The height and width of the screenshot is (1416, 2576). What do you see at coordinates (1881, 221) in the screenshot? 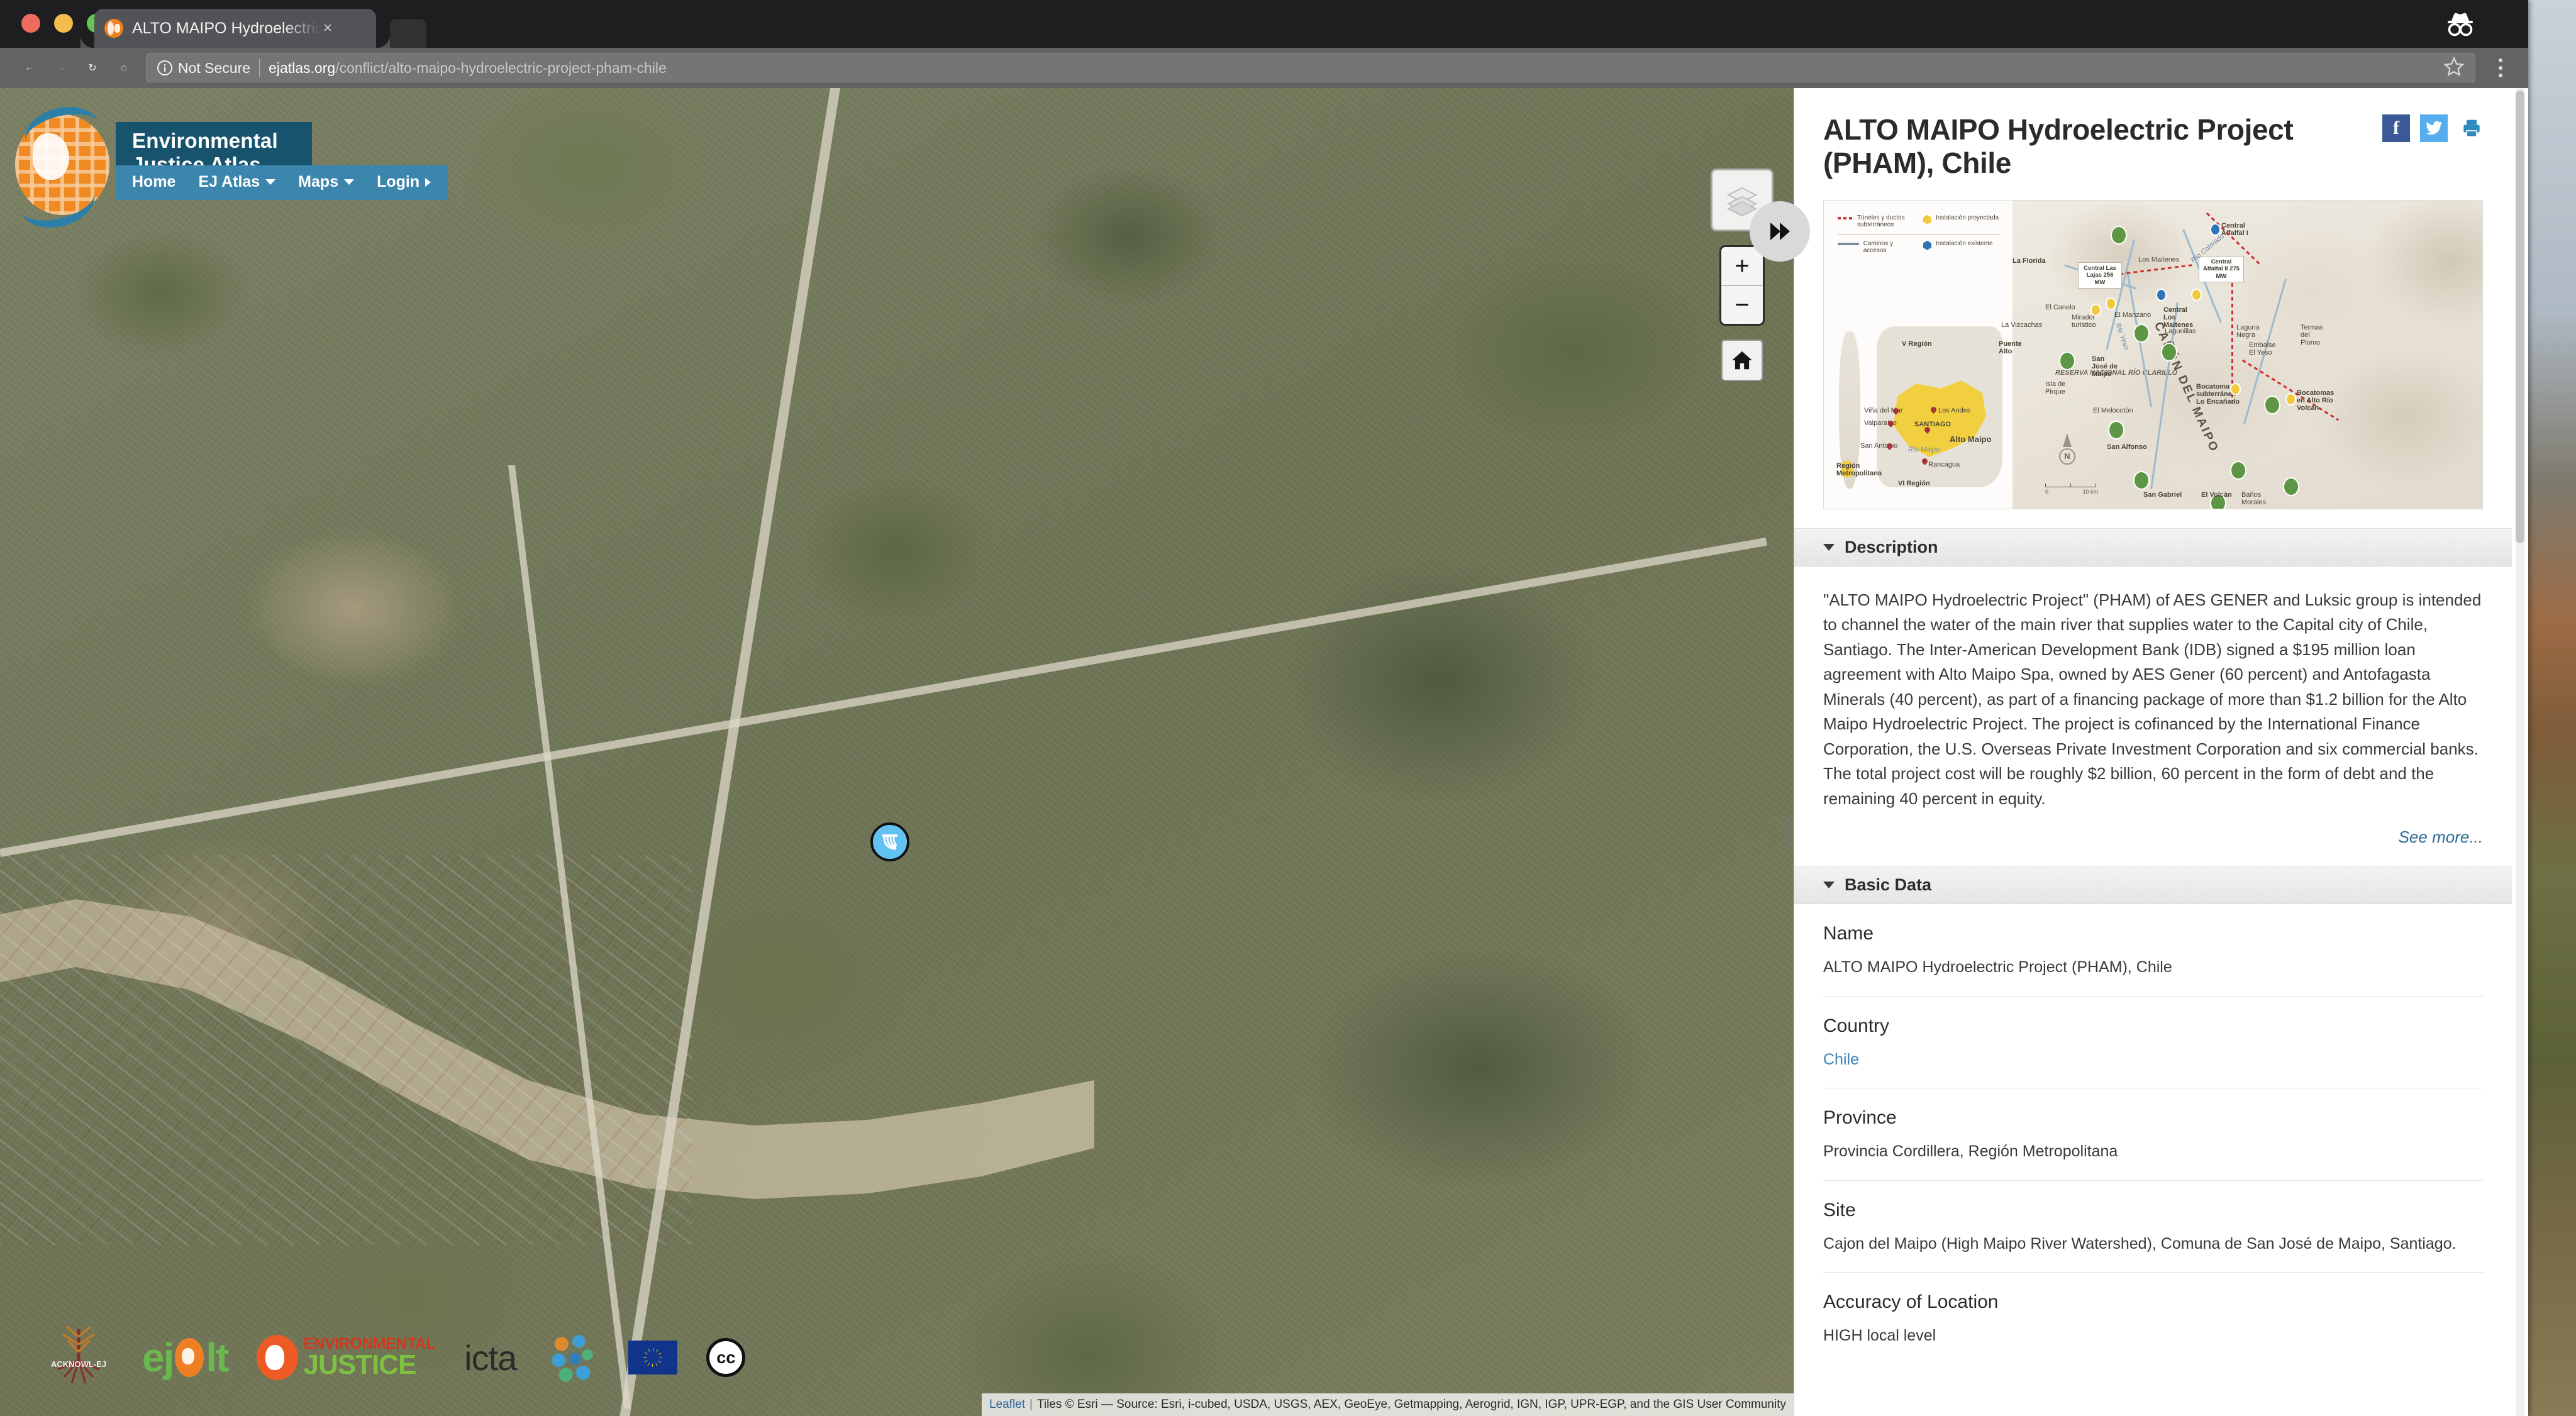
I see `legend-label-tunnels: Túneles y ductos subterráneos` at bounding box center [1881, 221].